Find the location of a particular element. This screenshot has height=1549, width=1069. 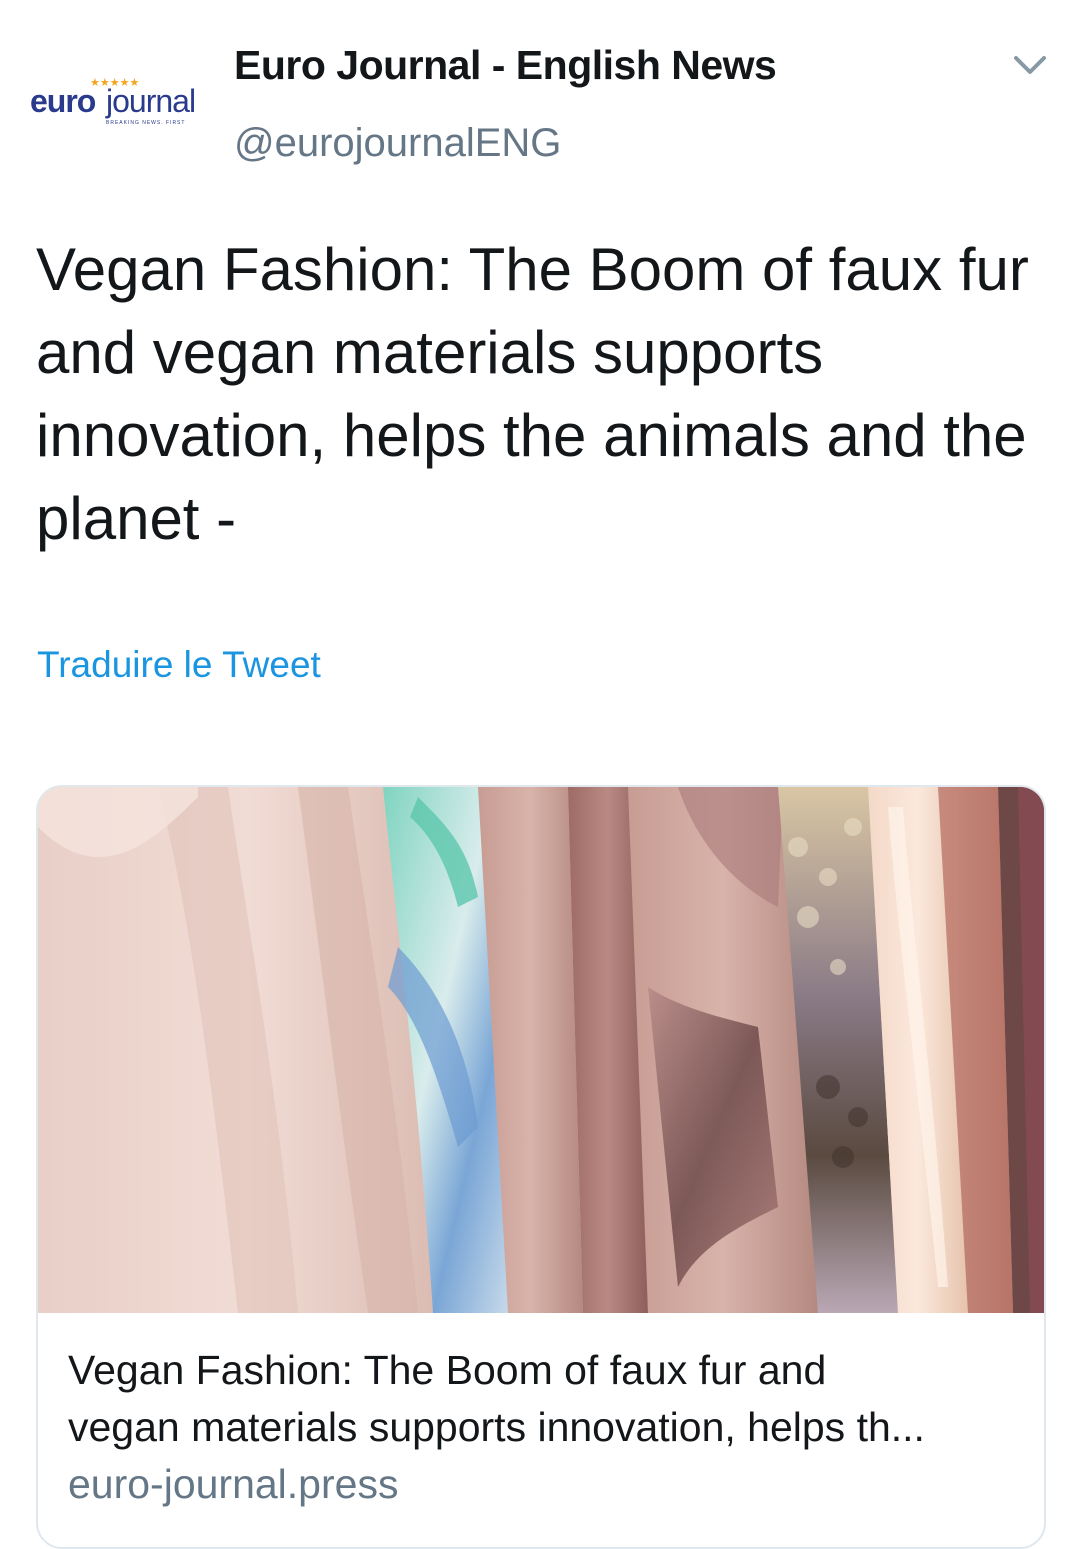

chevron-down-icon is located at coordinates (1030, 66).